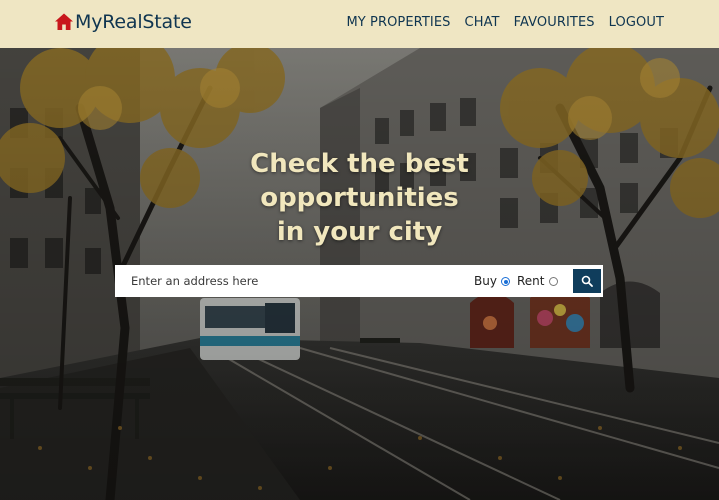  I want to click on headline-line-2: opportunities, so click(359, 198).